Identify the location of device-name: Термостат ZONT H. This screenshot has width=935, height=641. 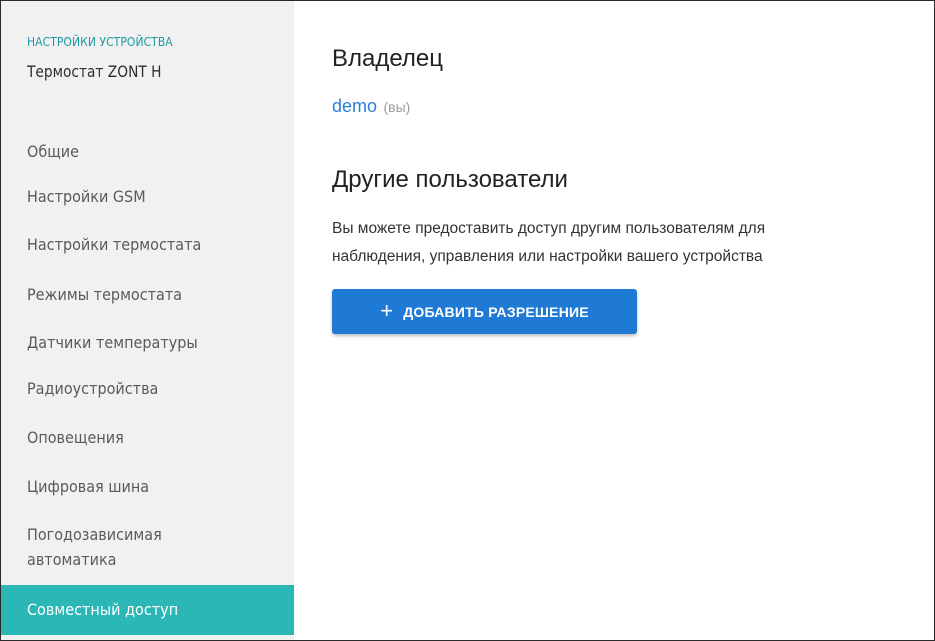
(94, 71).